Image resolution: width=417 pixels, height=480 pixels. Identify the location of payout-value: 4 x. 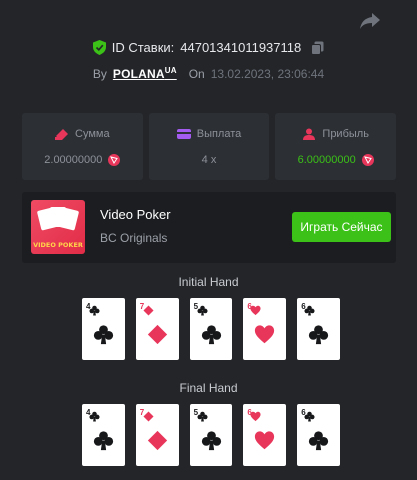
(209, 159).